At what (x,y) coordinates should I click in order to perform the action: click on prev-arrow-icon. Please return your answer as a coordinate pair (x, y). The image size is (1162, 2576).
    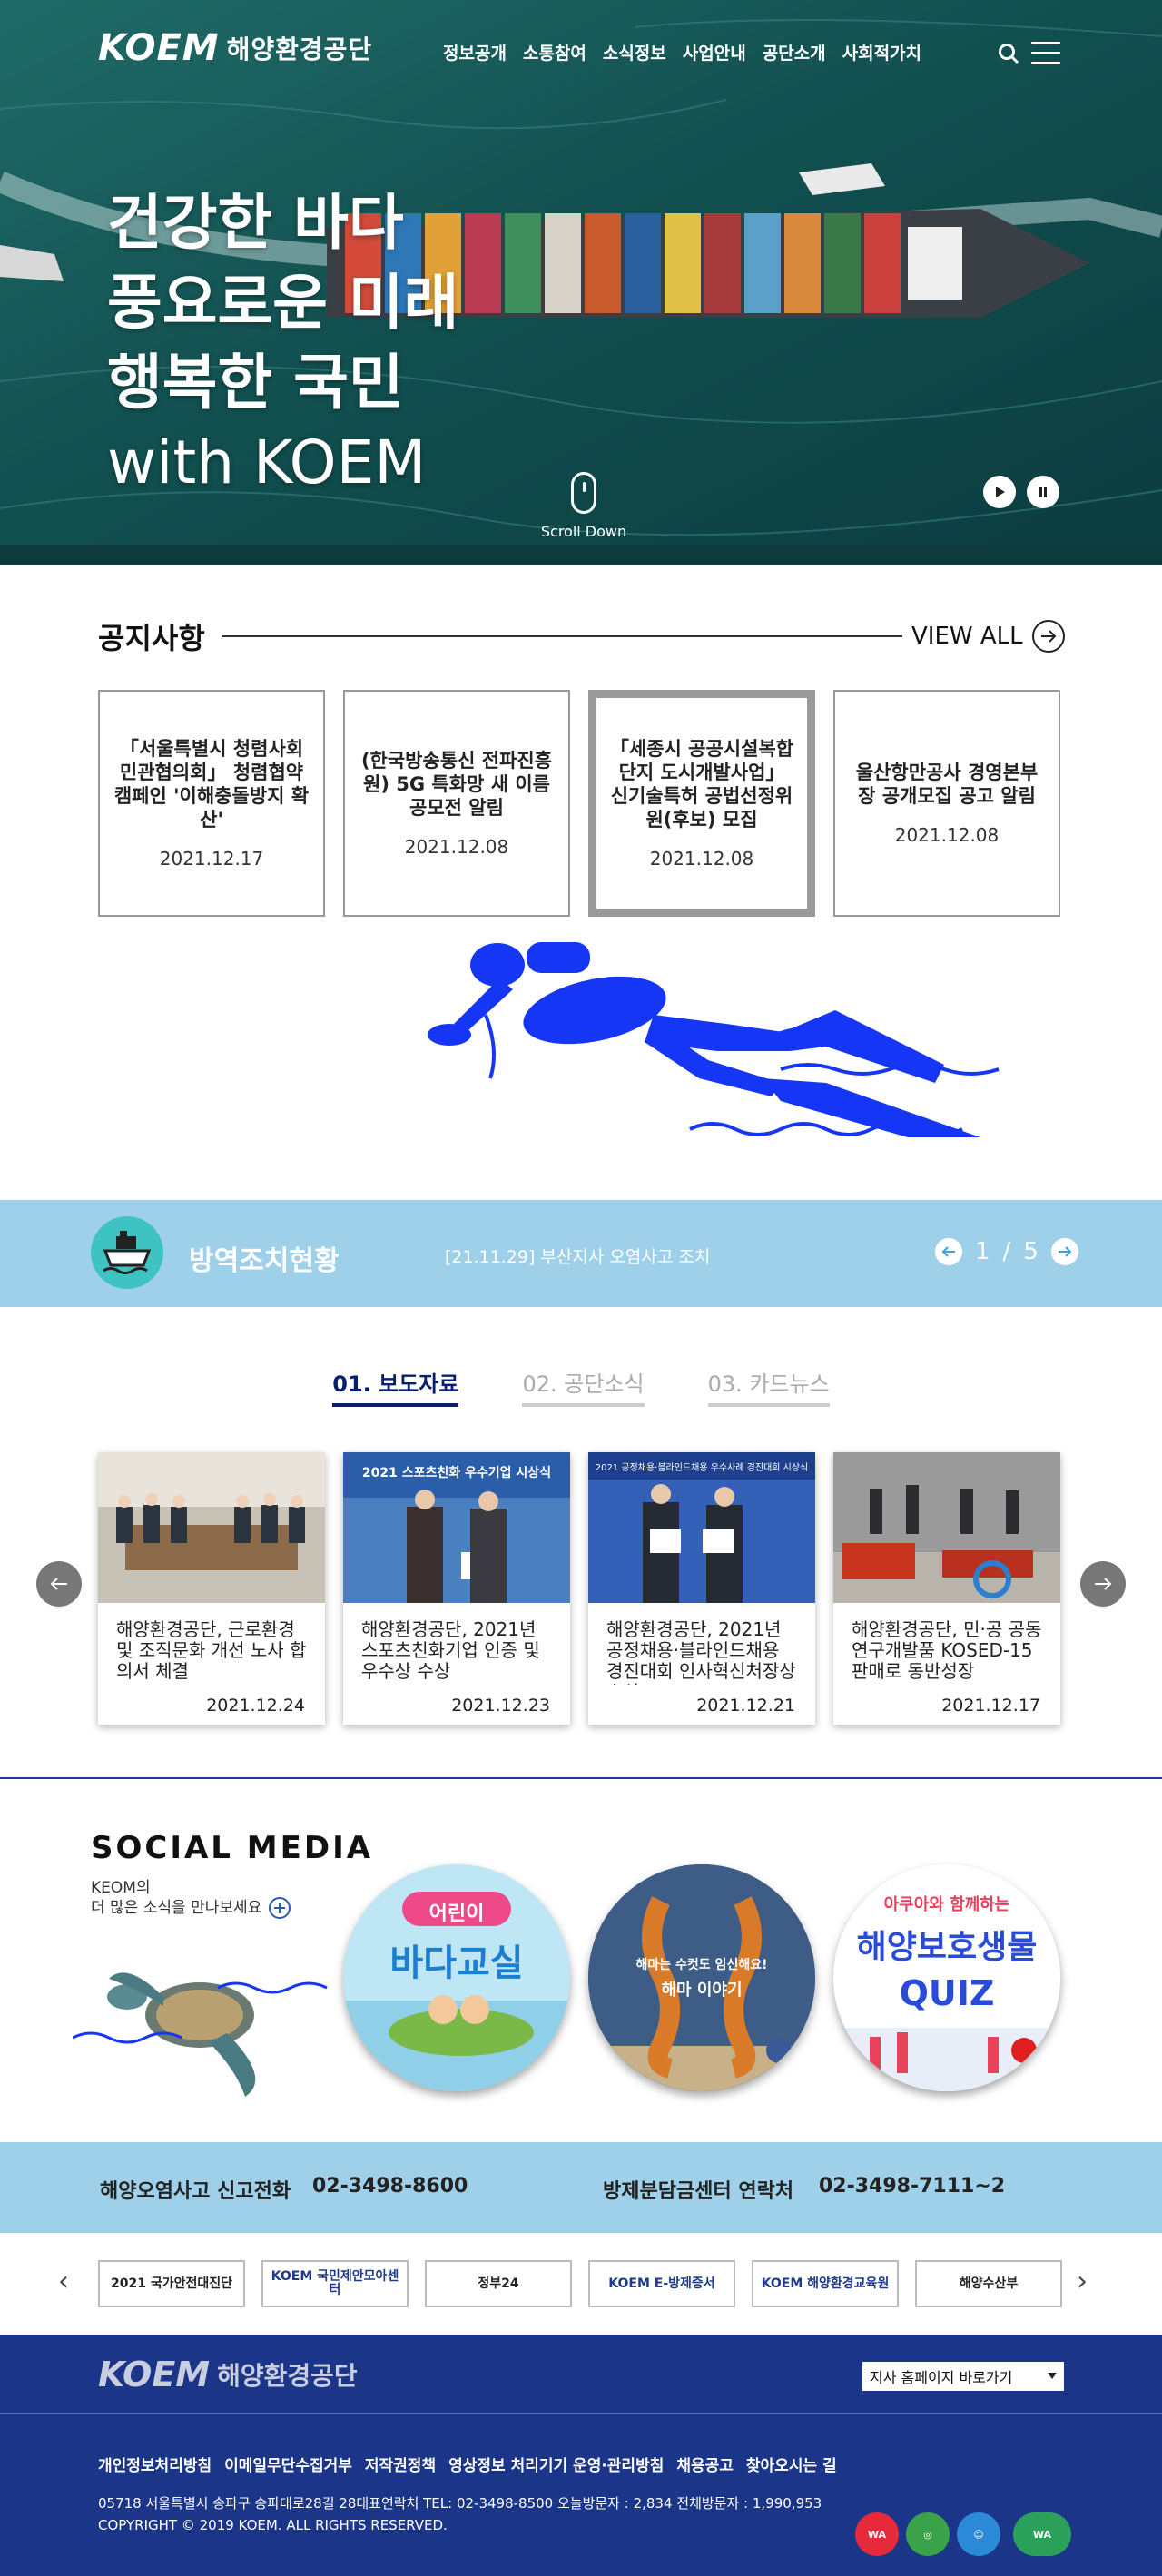
    Looking at the image, I should click on (948, 1251).